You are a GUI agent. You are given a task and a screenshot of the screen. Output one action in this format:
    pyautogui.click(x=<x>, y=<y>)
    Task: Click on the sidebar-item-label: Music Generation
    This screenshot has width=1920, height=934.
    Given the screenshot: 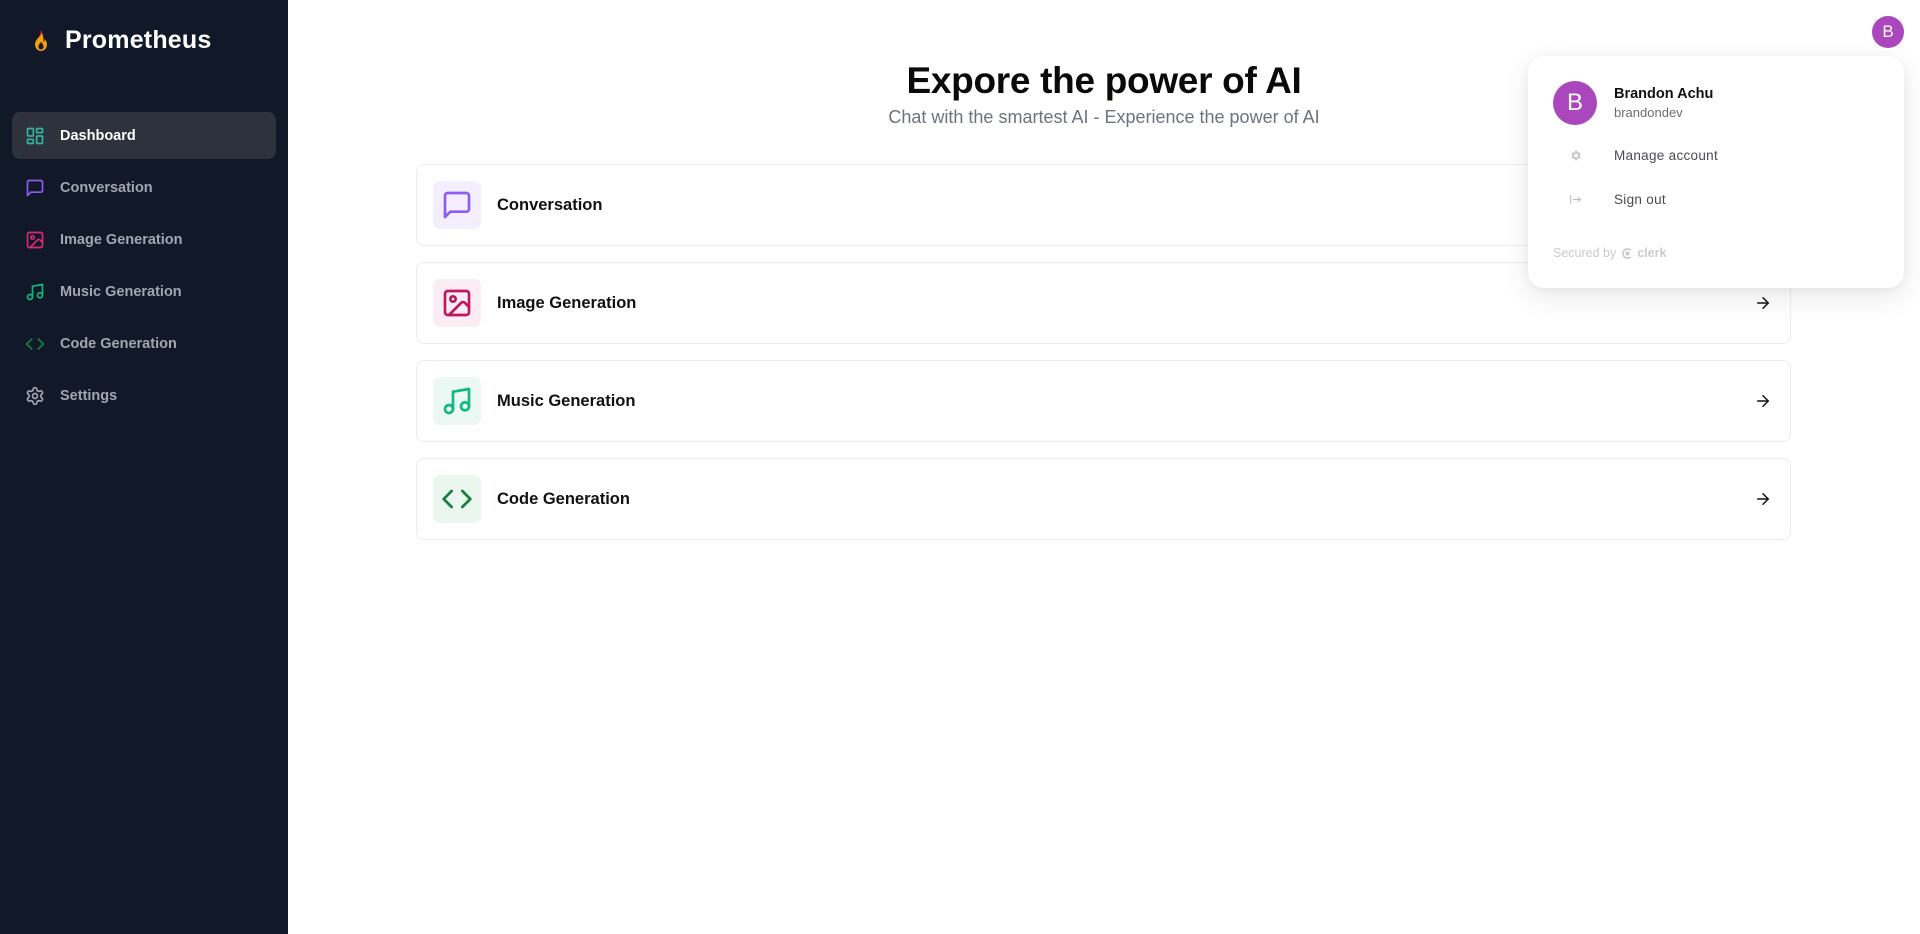 What is the action you would take?
    pyautogui.click(x=121, y=291)
    